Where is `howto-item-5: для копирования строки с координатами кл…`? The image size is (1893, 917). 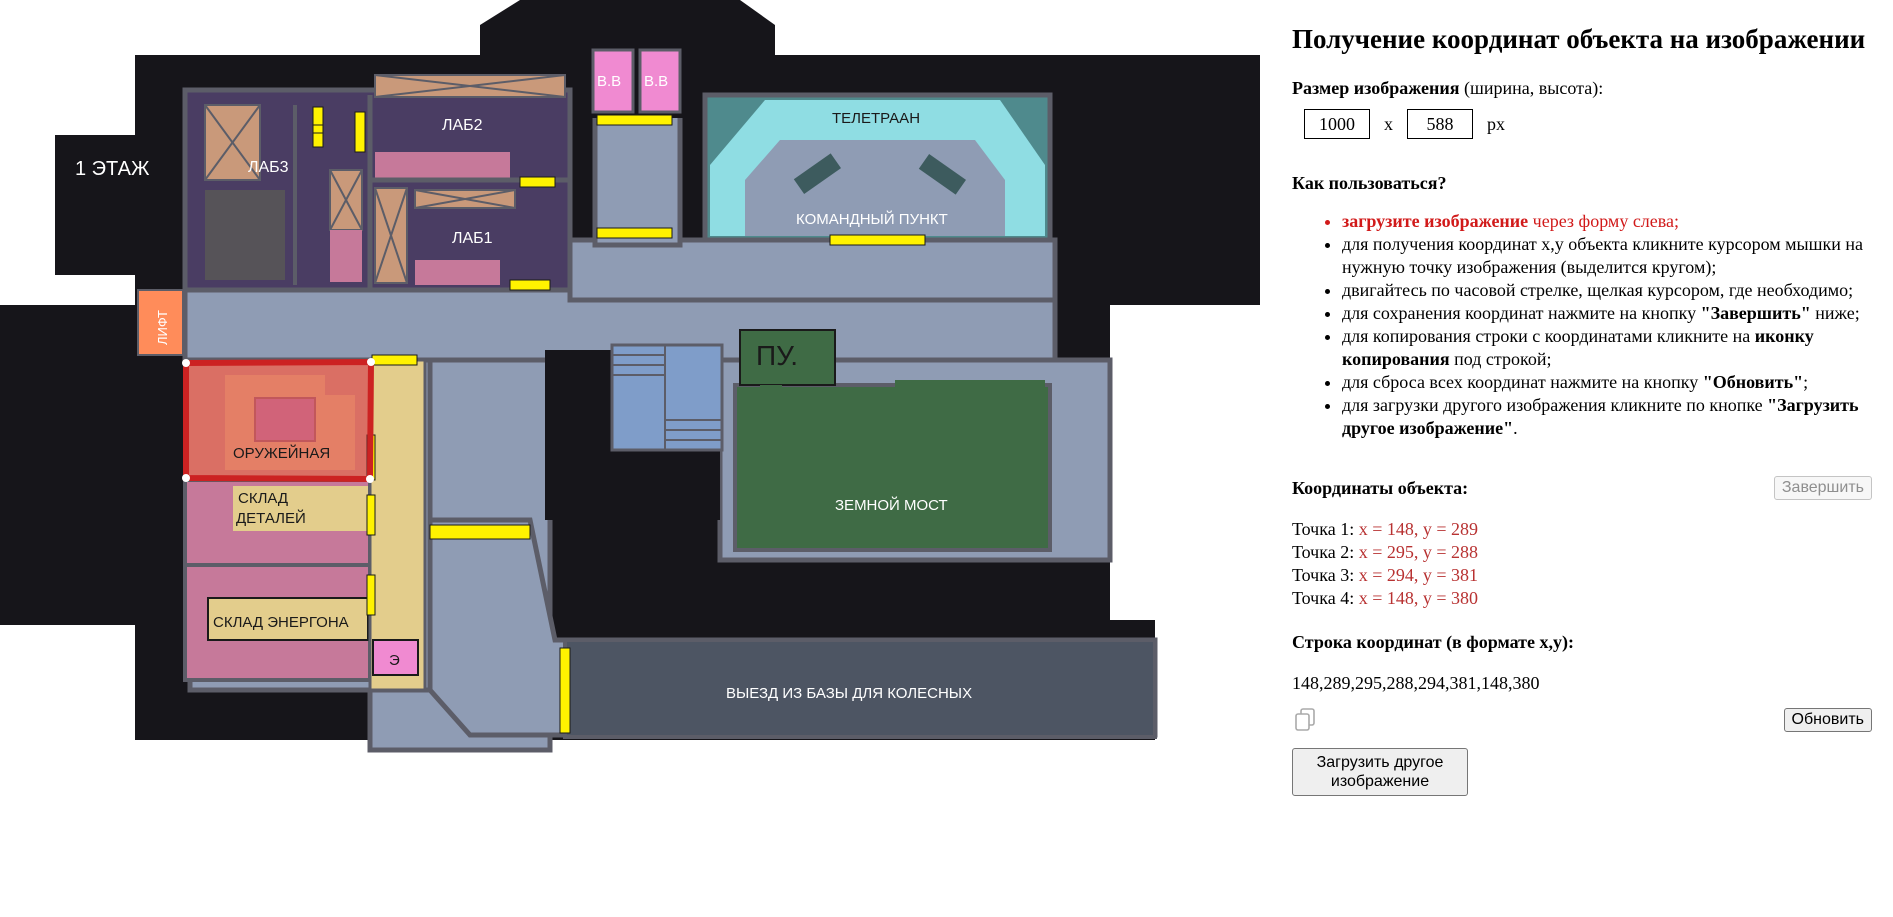
howto-item-5: для копирования строки с координатами кл… is located at coordinates (1607, 348).